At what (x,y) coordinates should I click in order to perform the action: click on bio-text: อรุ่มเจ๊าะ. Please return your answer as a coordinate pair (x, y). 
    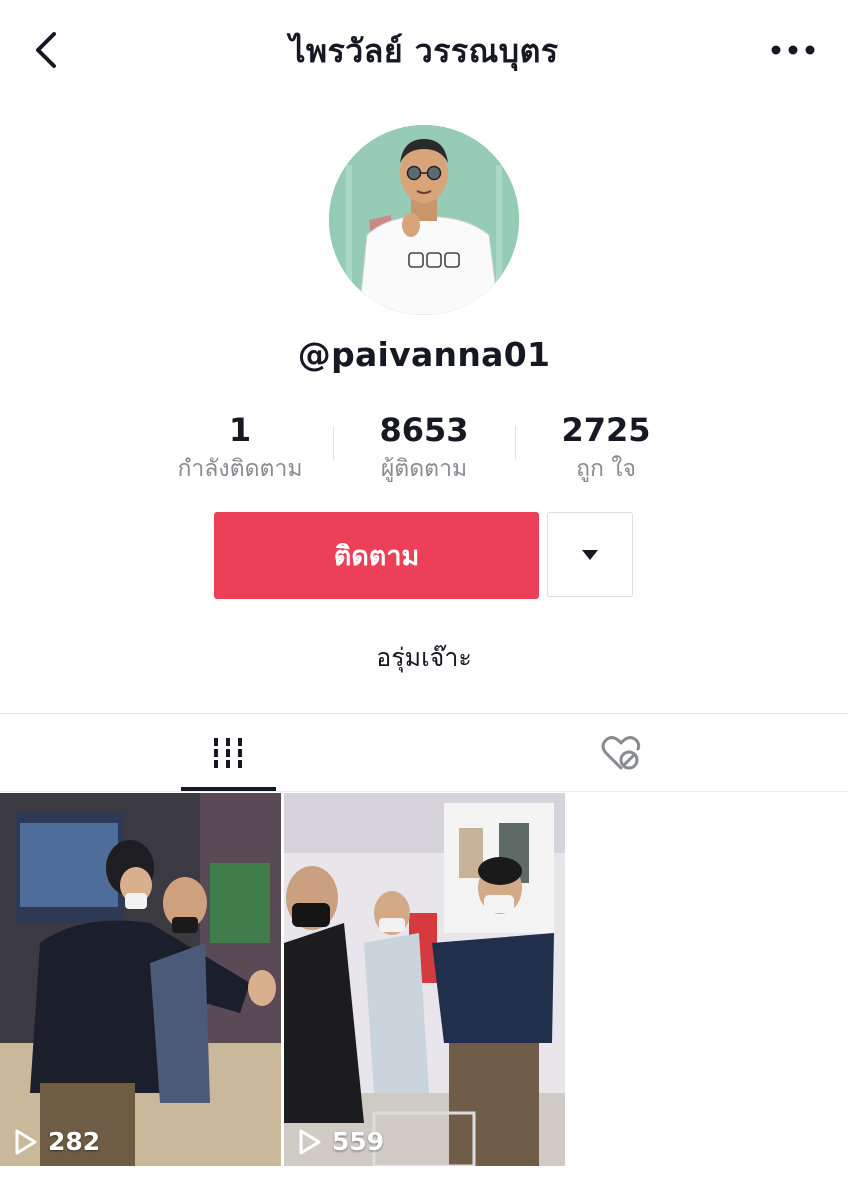
    Looking at the image, I should click on (424, 657).